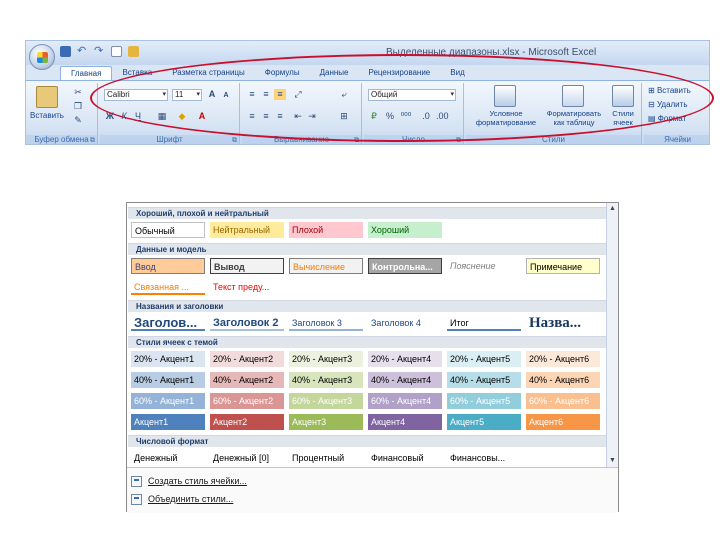 The width and height of the screenshot is (720, 540). What do you see at coordinates (326, 266) in the screenshot?
I see `cell-style-swatch: Вычисление` at bounding box center [326, 266].